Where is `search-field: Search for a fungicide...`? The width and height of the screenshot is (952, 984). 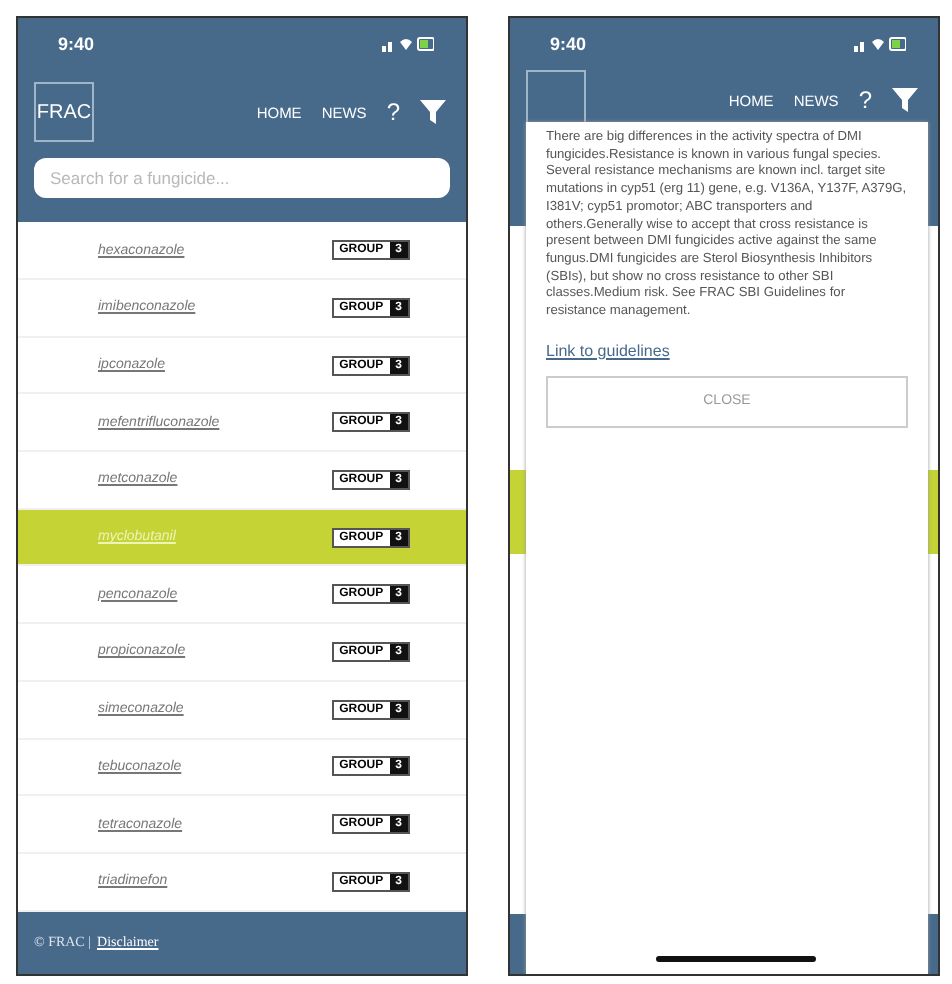
search-field: Search for a fungicide... is located at coordinates (242, 178).